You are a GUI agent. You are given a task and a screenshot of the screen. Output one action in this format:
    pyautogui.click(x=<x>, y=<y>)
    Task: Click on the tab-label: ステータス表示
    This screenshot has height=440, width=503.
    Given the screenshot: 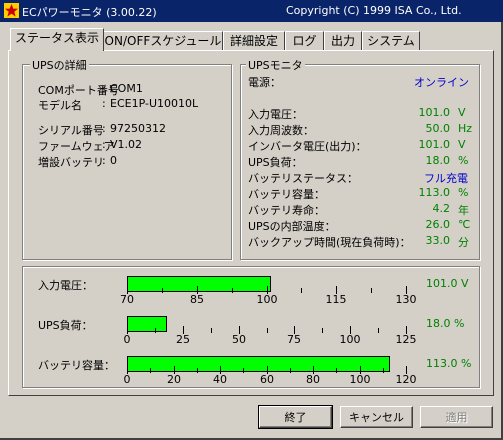 What is the action you would take?
    pyautogui.click(x=56, y=38)
    